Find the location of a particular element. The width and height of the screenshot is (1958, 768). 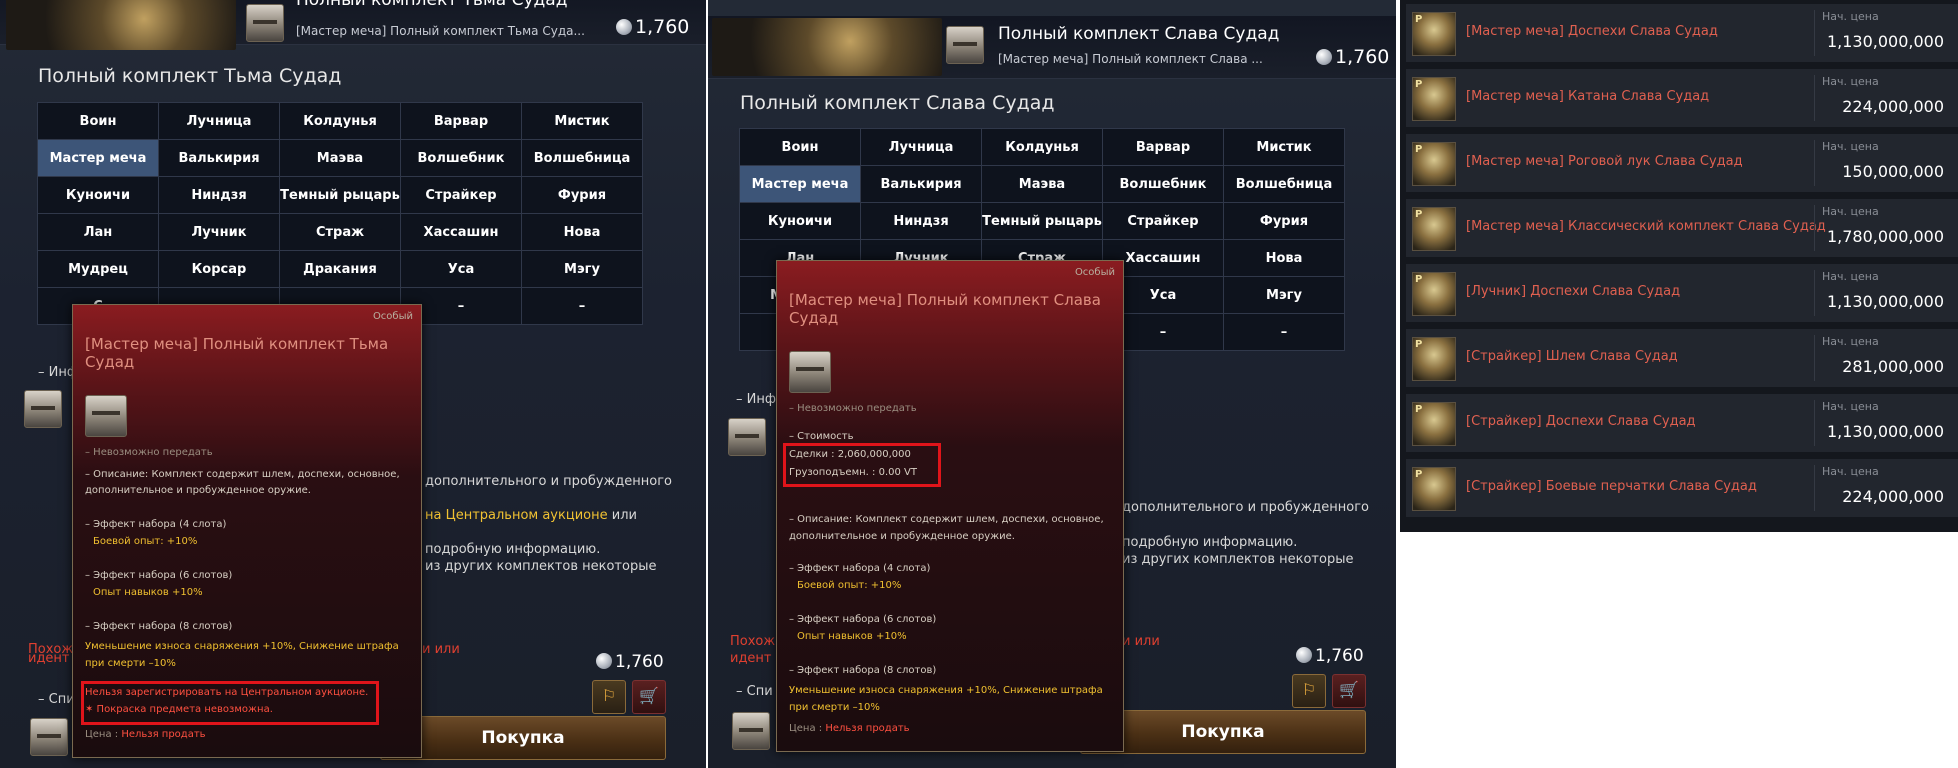

class-cell: Страж is located at coordinates (340, 232).